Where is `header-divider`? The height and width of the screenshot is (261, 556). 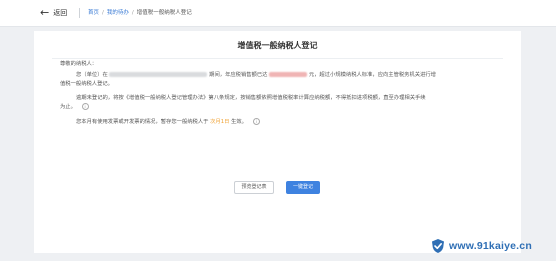 header-divider is located at coordinates (79, 13).